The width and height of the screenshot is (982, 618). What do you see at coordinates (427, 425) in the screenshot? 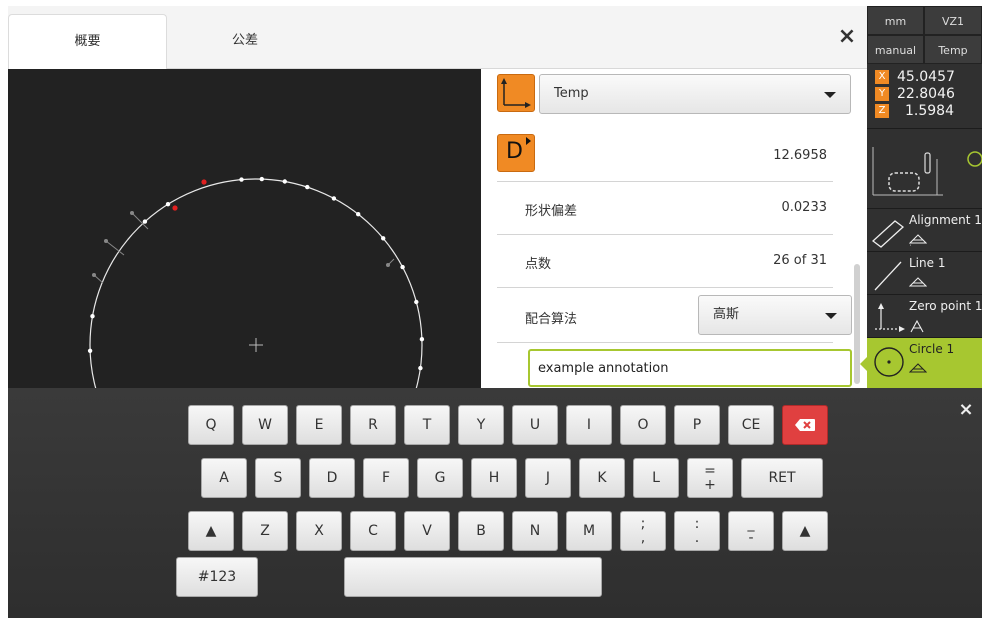
I see `key-t: T` at bounding box center [427, 425].